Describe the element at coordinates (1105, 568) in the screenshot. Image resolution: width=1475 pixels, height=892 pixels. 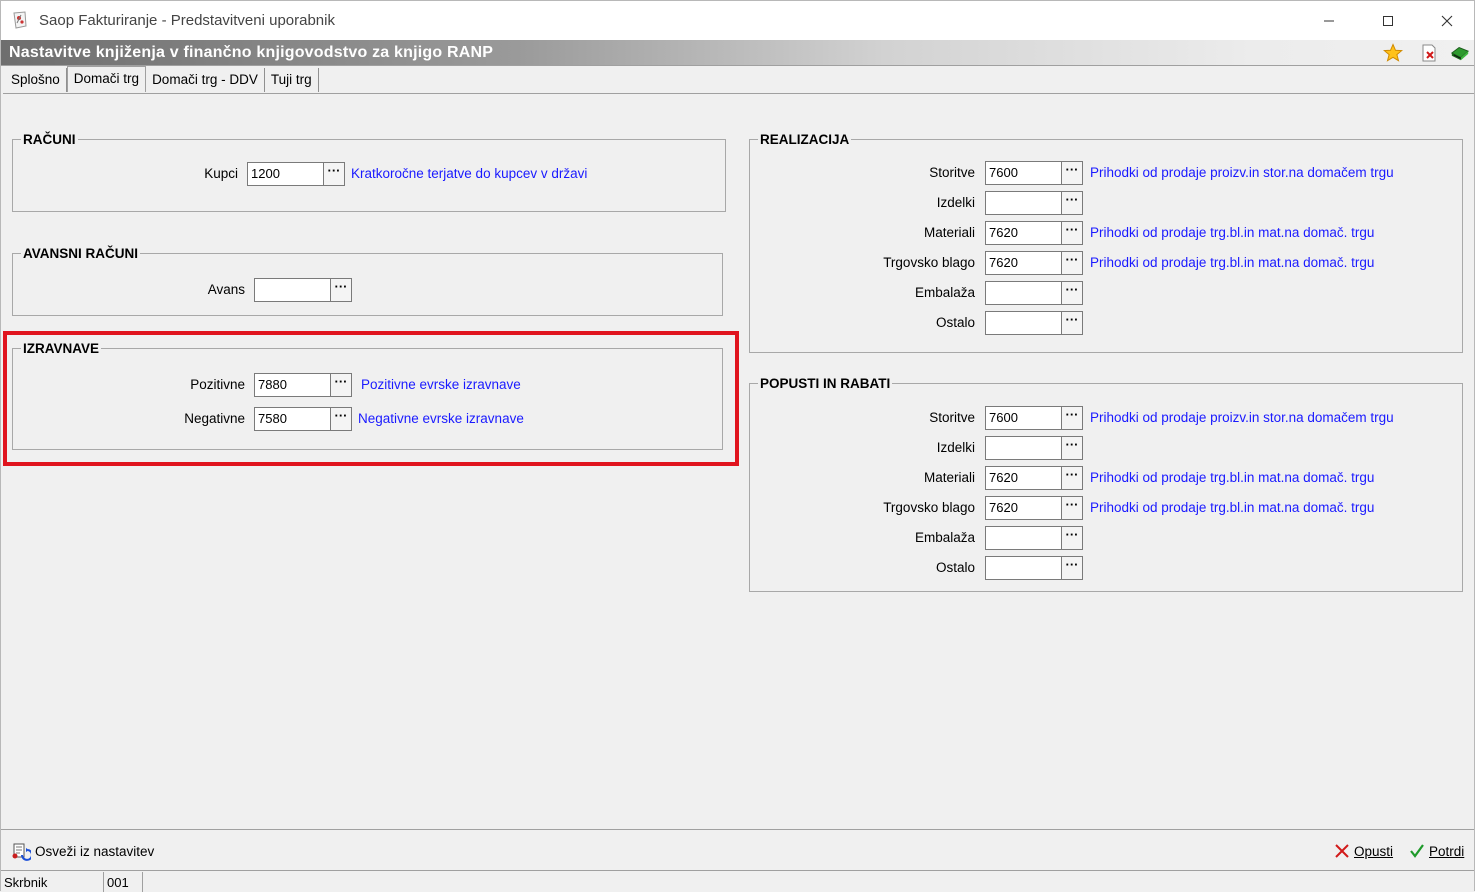
I see `popusti-row: Ostalo ···` at that location.